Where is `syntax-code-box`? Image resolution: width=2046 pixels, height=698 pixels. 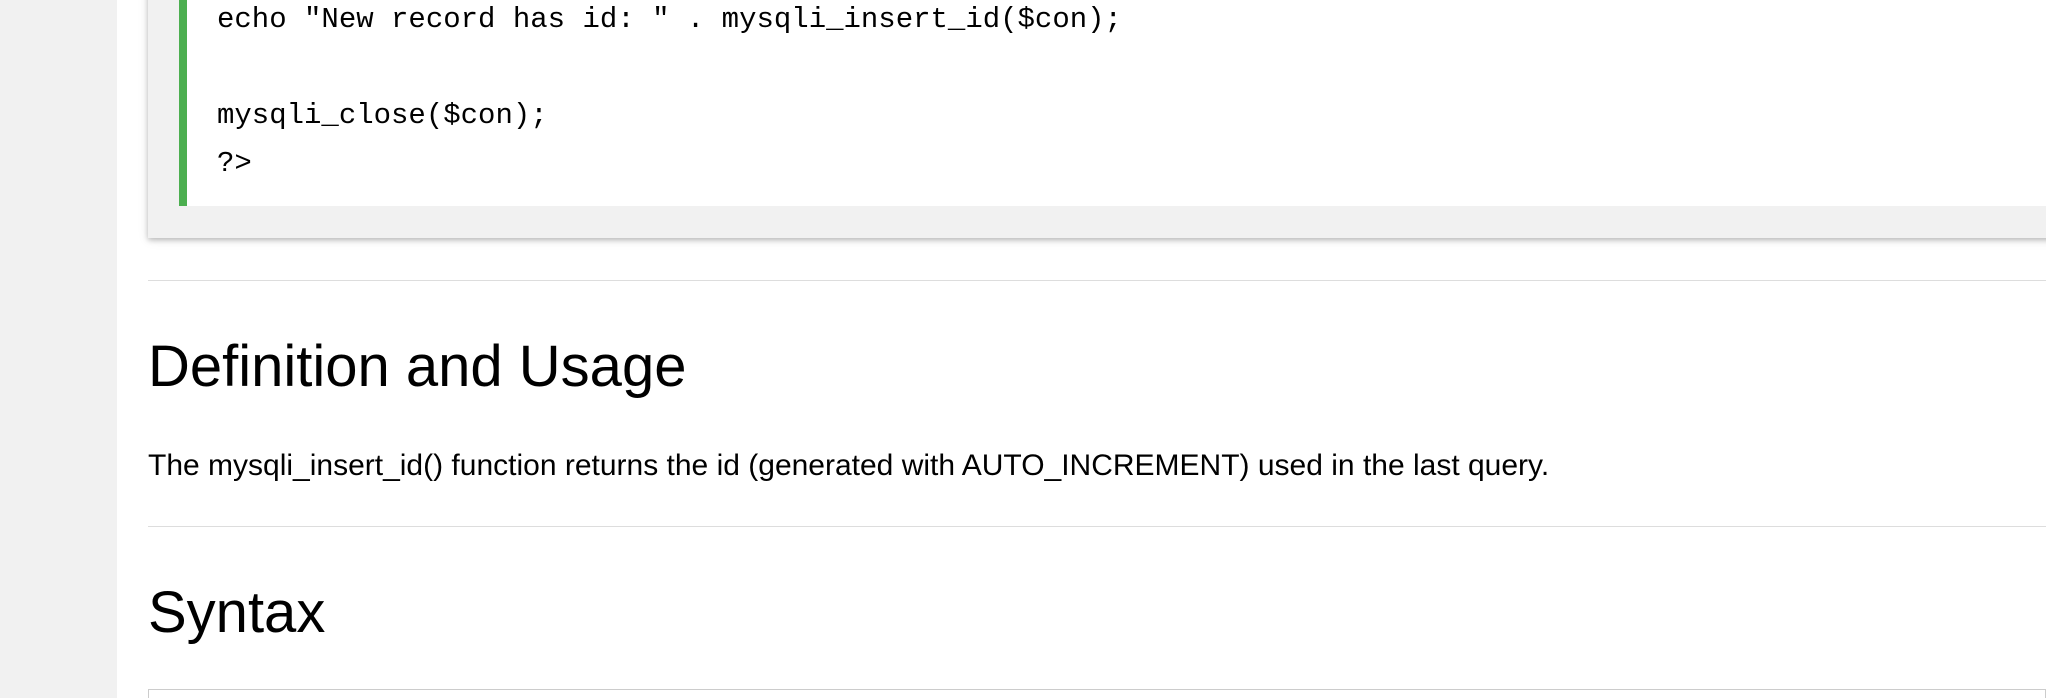 syntax-code-box is located at coordinates (1097, 693).